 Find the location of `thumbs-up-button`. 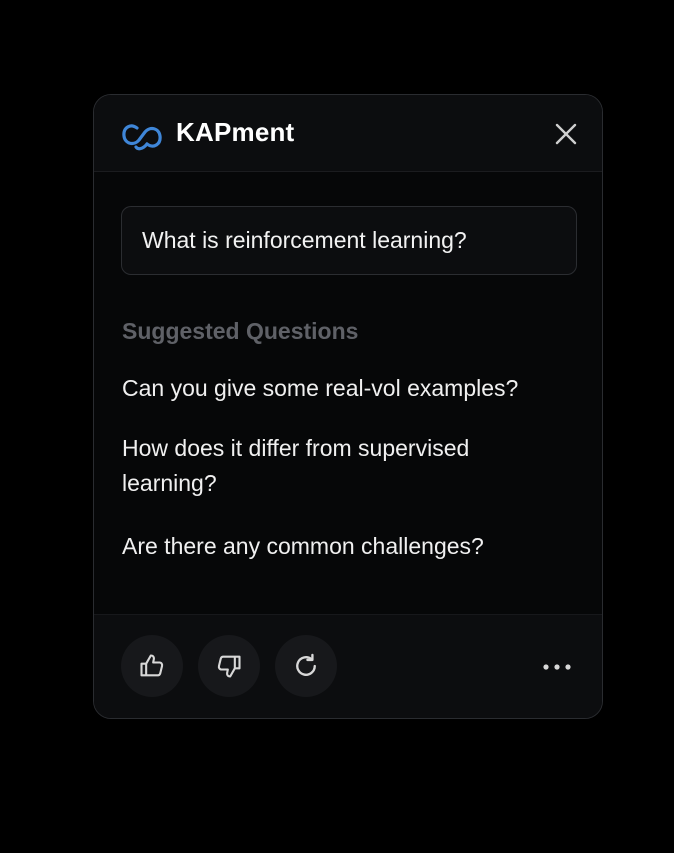

thumbs-up-button is located at coordinates (152, 666).